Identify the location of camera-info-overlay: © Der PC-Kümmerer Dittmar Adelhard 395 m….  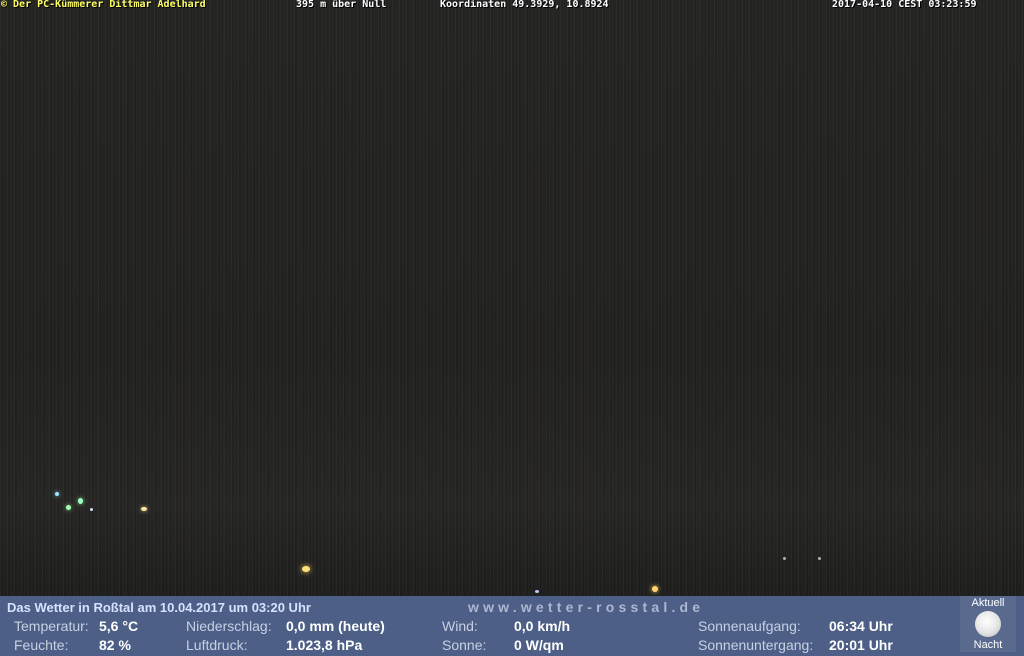
(512, 5).